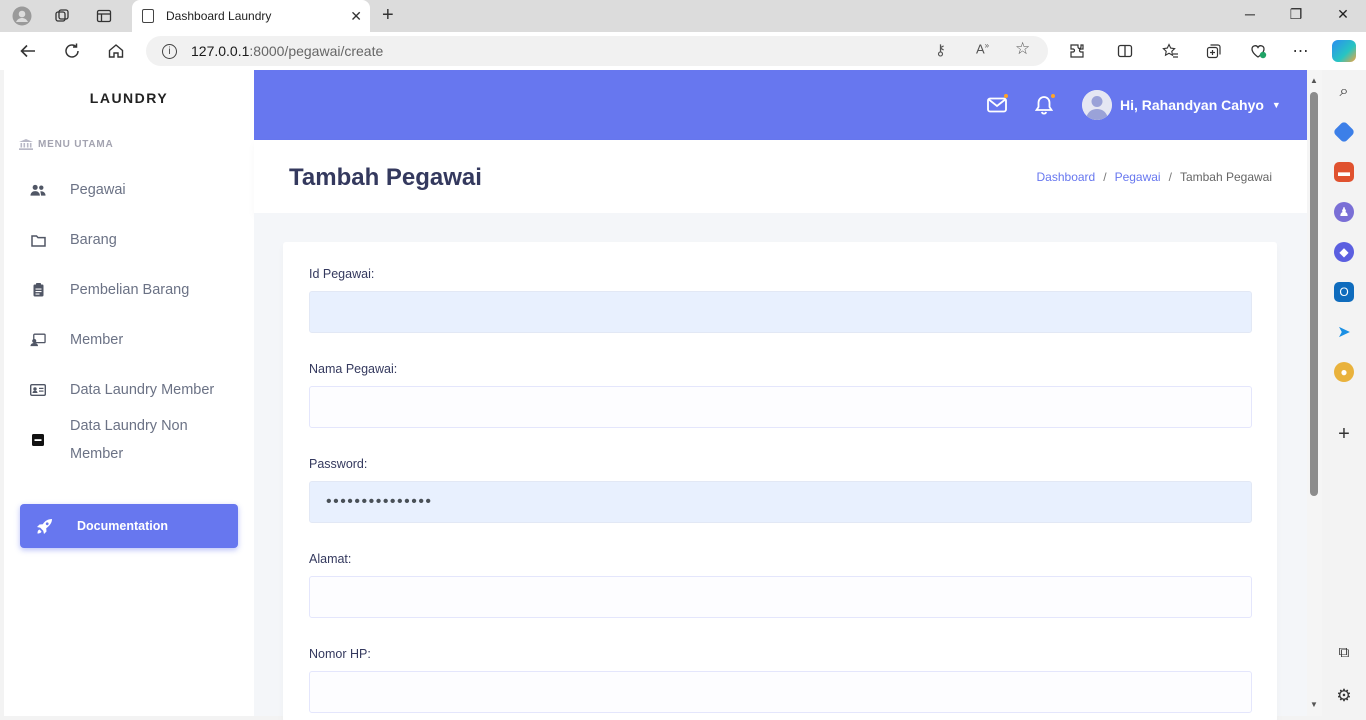 This screenshot has width=1366, height=720. I want to click on notifications-badge, so click(1053, 96).